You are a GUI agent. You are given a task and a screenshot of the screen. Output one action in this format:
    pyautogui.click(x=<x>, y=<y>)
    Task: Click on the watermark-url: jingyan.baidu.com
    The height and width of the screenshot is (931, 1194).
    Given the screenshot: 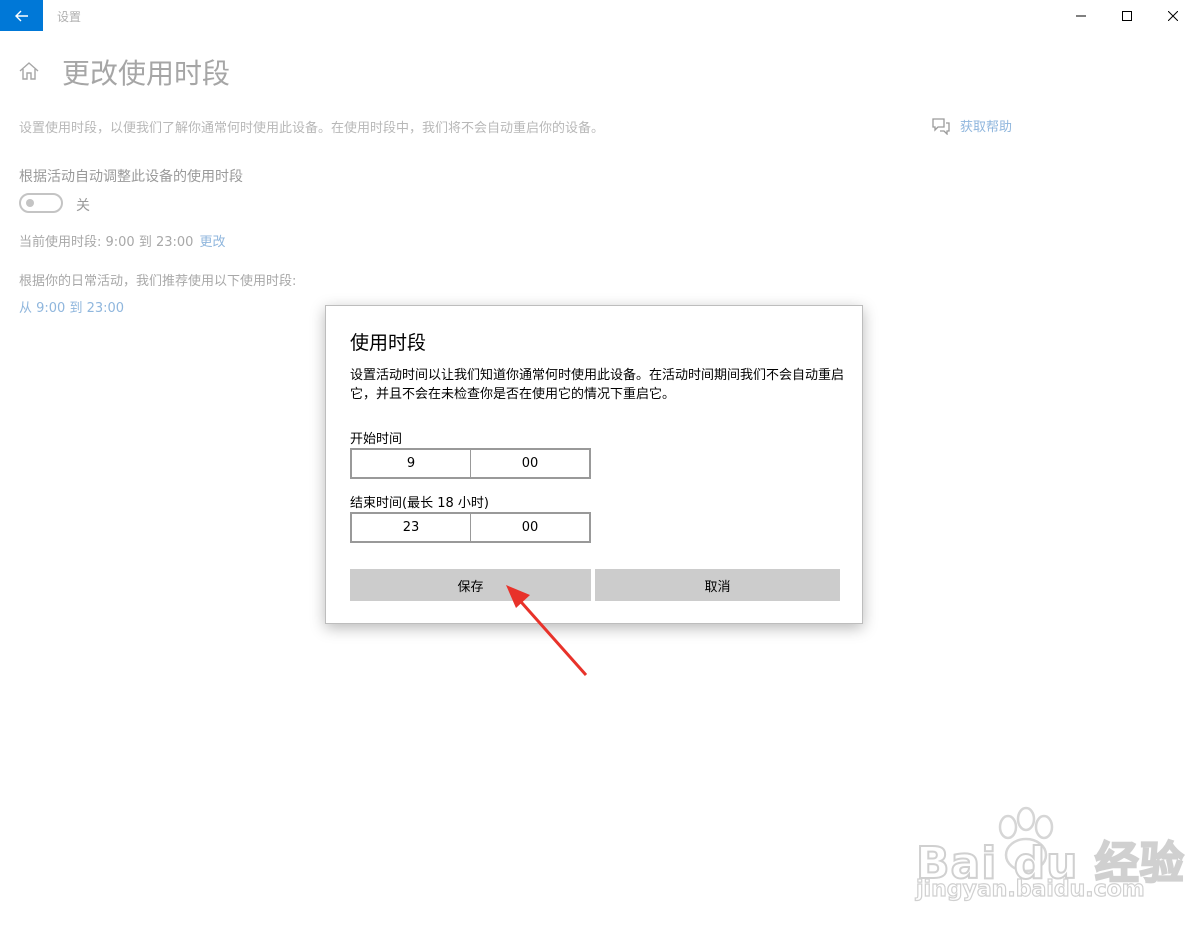 What is the action you would take?
    pyautogui.click(x=1030, y=889)
    